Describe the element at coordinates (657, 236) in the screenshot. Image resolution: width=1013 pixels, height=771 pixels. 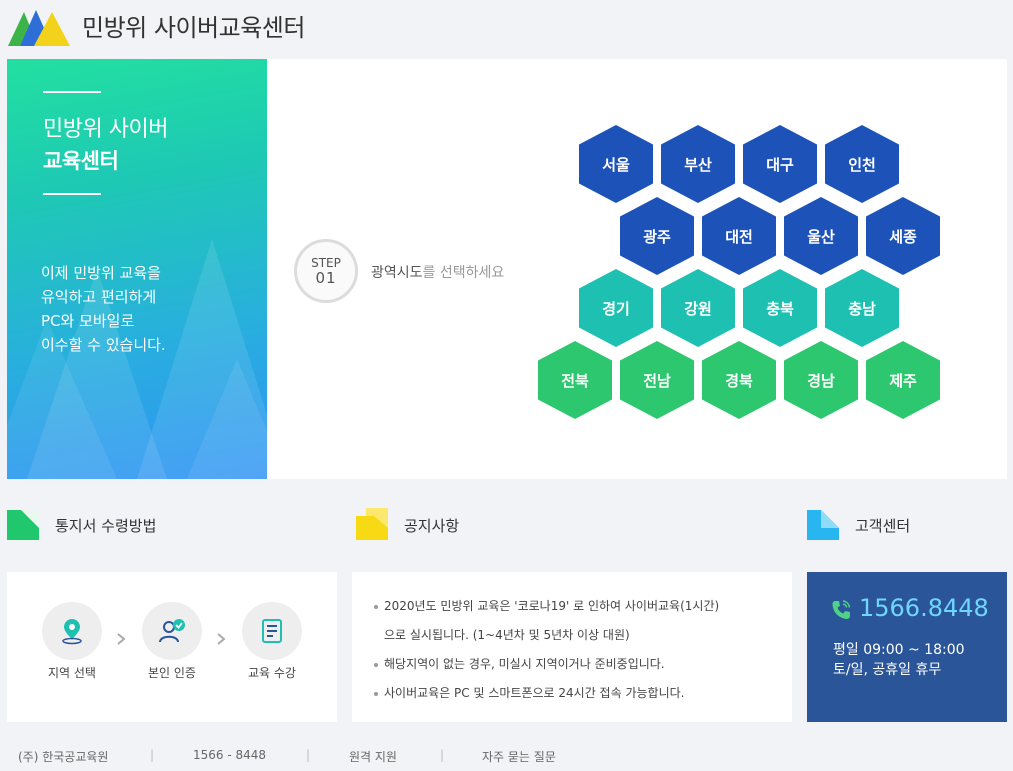
I see `region-gwangju-button: 광주` at that location.